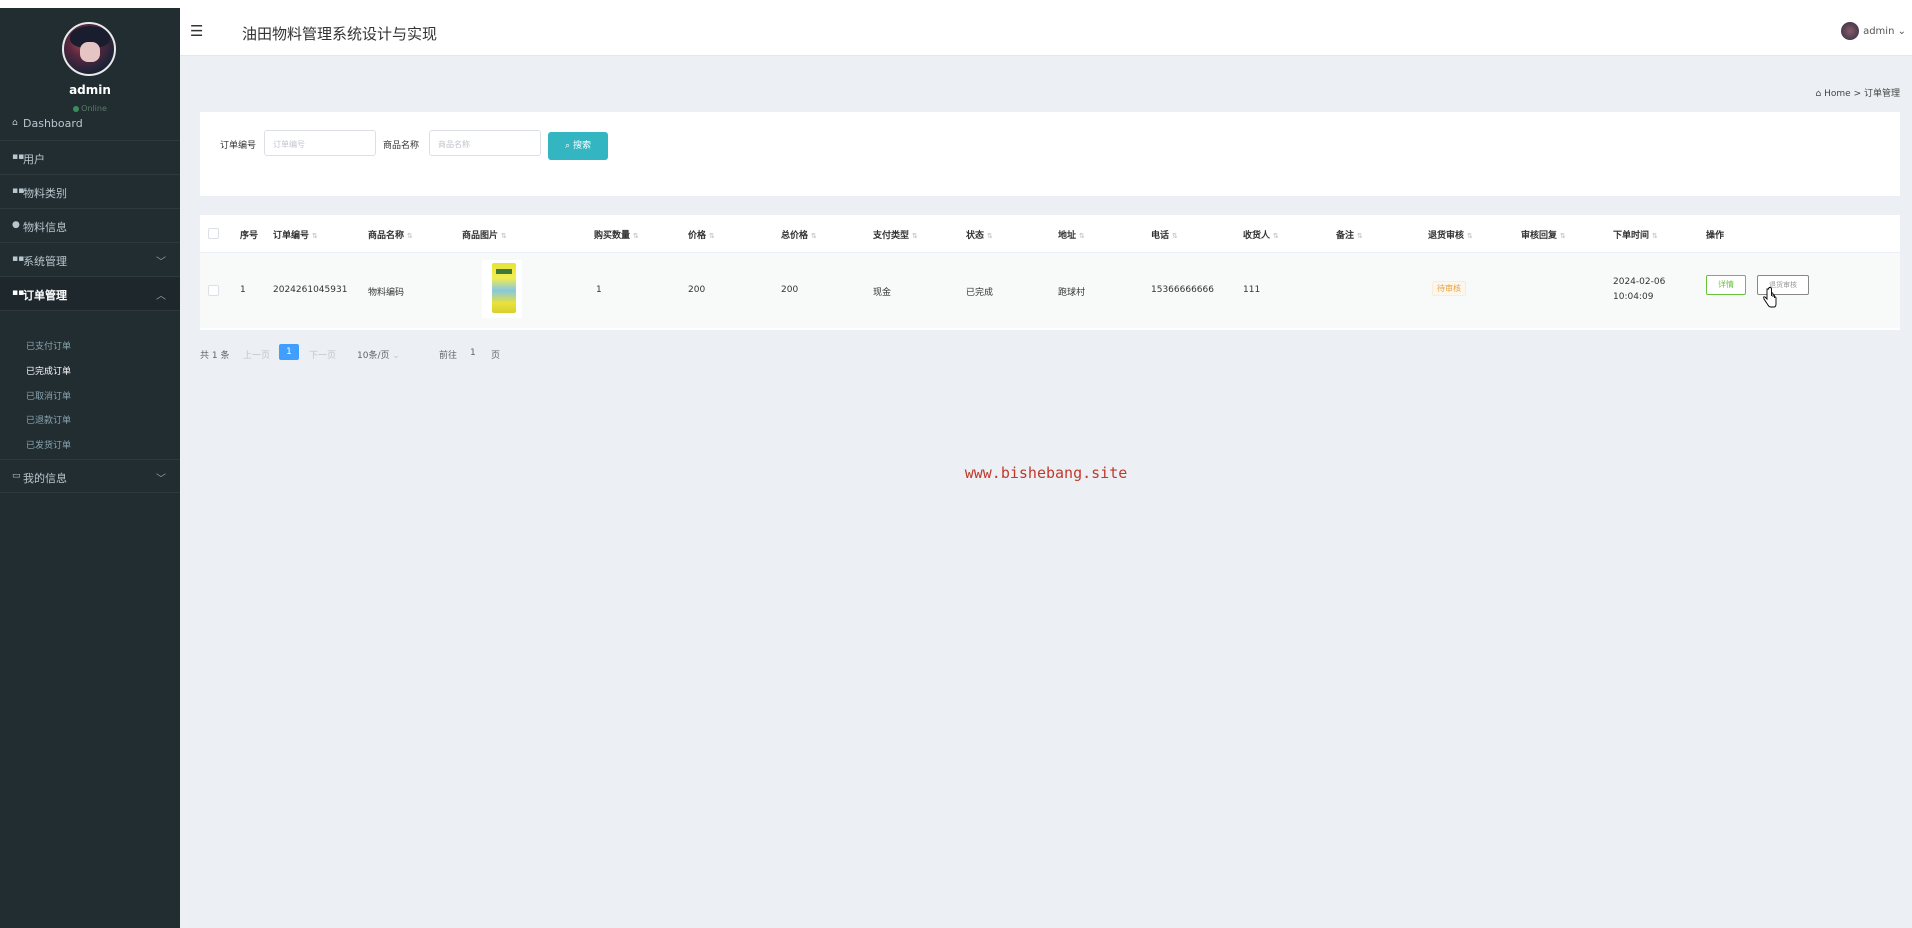 Image resolution: width=1912 pixels, height=928 pixels. I want to click on submenu-cancelled-orders: 已取消订单, so click(48, 395).